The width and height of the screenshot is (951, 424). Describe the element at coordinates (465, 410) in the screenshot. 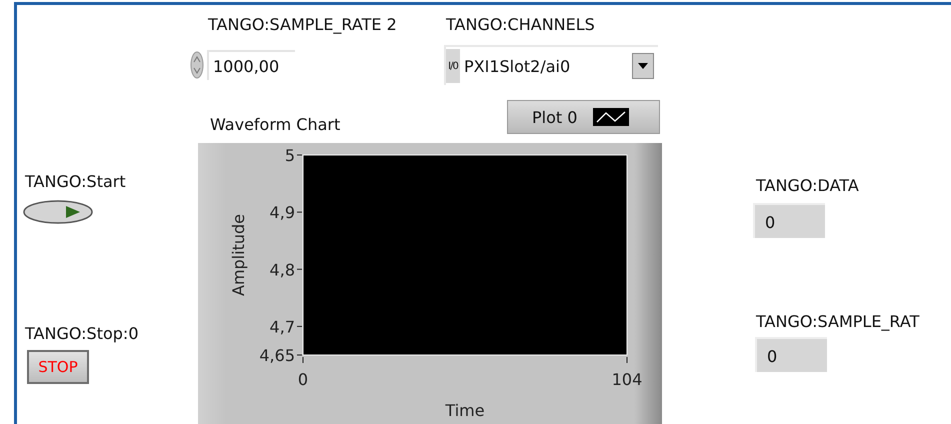

I see `x-axis-title: Time` at that location.